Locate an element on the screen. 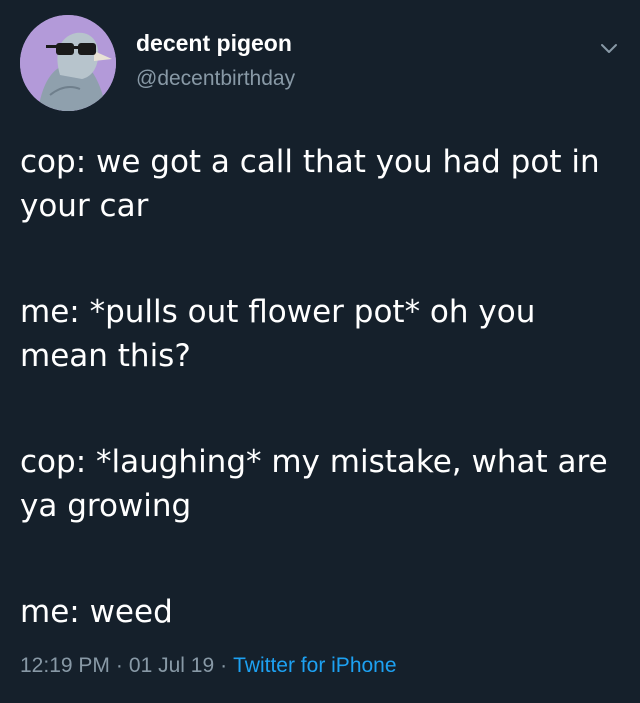  avatar is located at coordinates (68, 63).